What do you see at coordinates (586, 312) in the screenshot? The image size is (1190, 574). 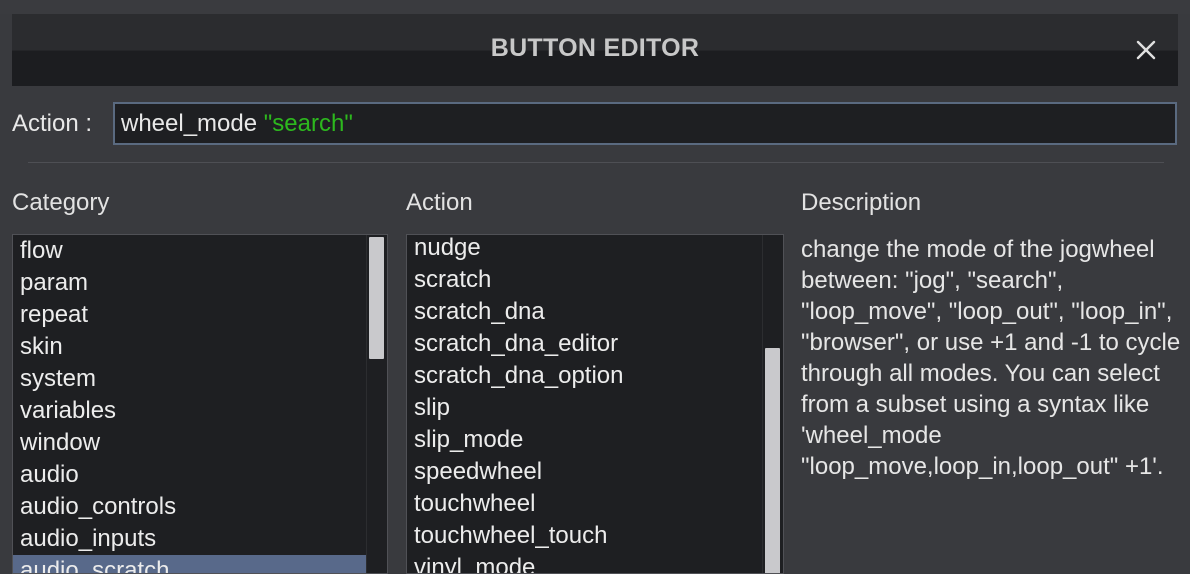 I see `list-item: scratch_dna` at bounding box center [586, 312].